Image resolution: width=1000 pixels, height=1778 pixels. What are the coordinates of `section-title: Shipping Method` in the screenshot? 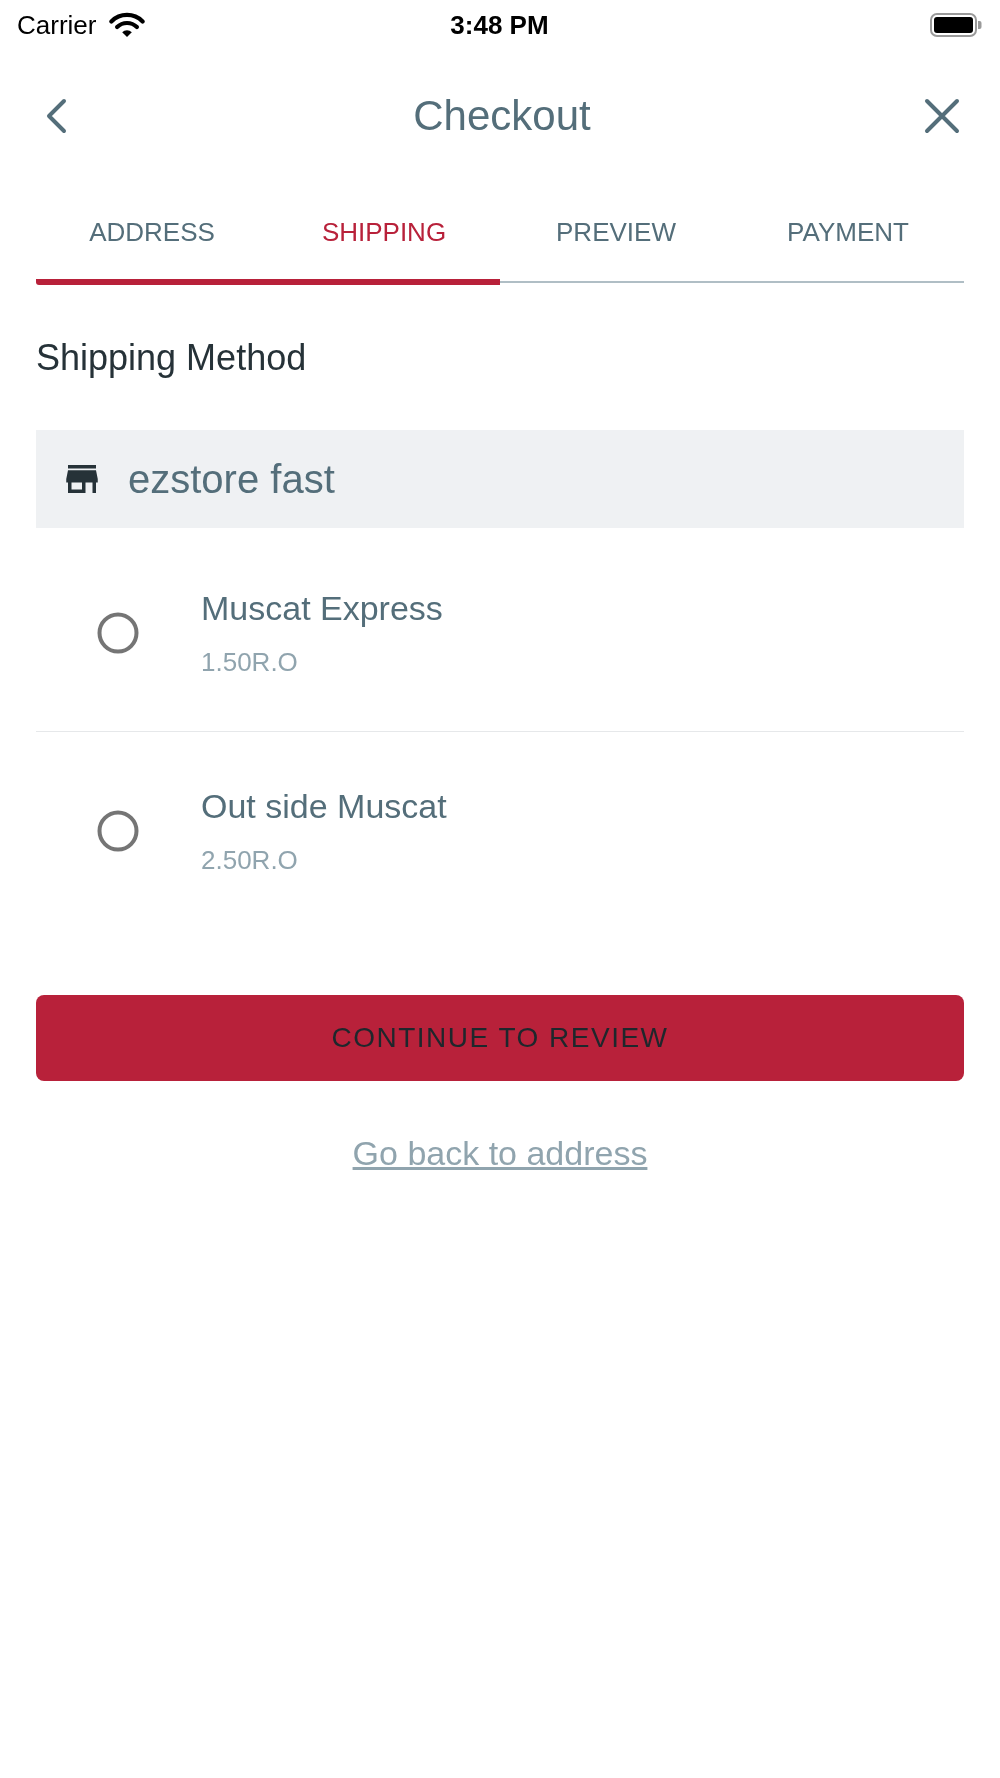 It's located at (171, 358).